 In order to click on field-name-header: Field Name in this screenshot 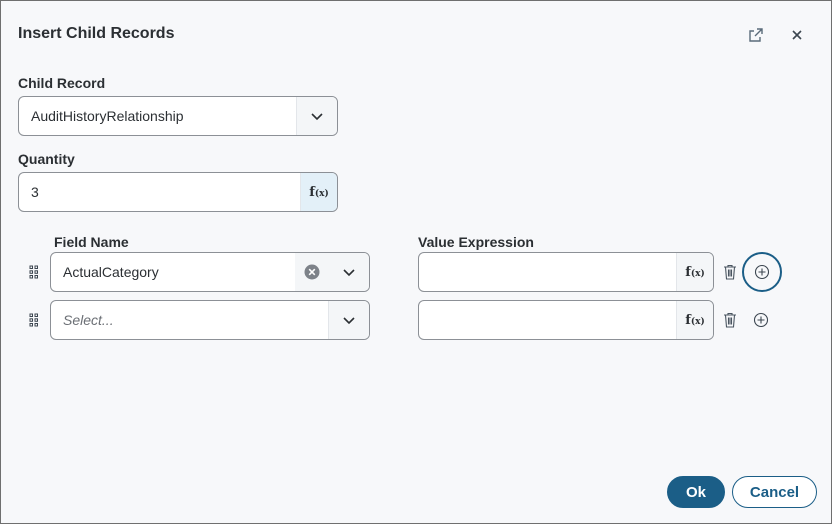, I will do `click(91, 242)`.